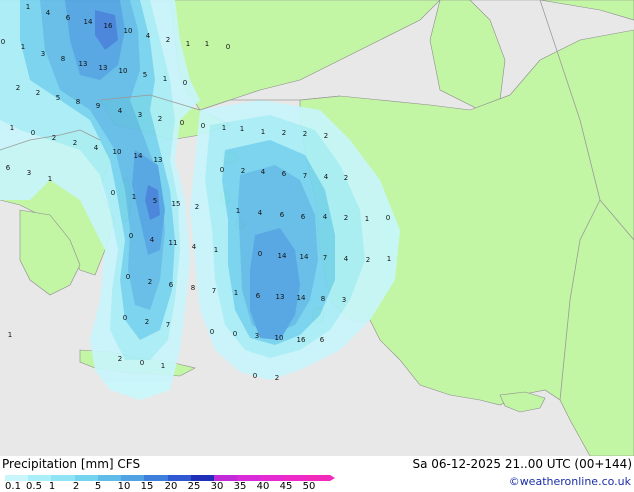 This screenshot has width=634, height=492. I want to click on precip-value-label: 11, so click(173, 243).